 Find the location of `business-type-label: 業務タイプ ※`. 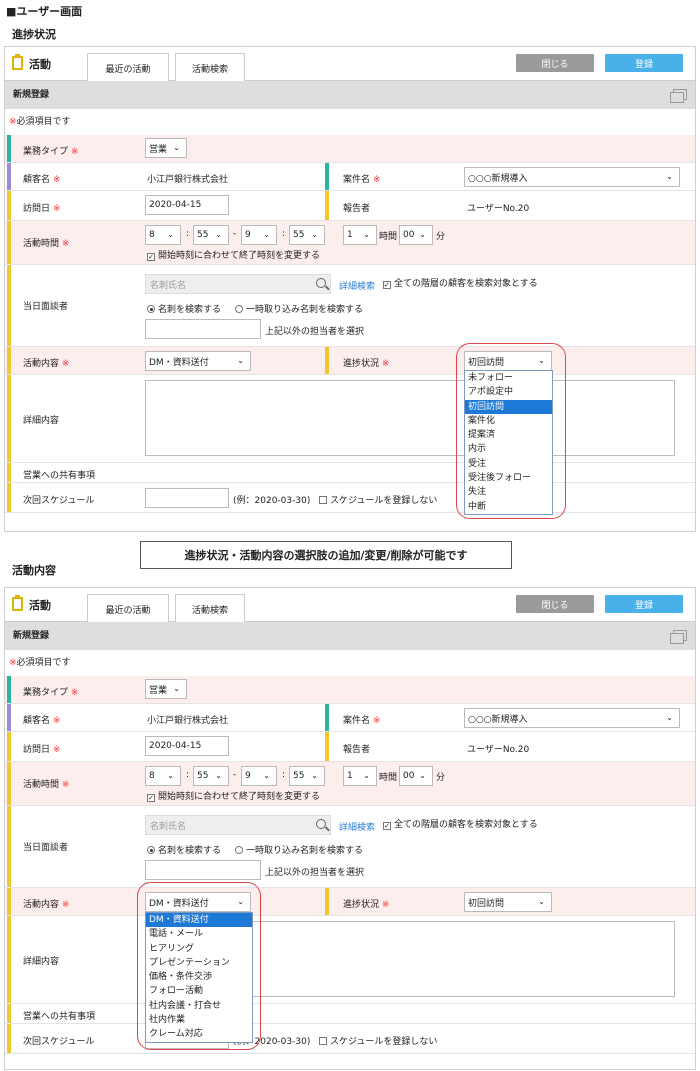

business-type-label: 業務タイプ ※ is located at coordinates (51, 693).